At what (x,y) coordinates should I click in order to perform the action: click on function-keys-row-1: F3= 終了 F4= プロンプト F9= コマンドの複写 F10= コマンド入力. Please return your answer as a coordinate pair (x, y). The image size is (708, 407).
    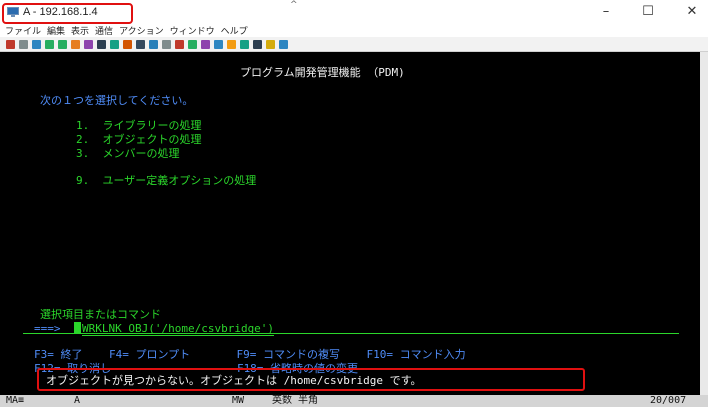
    Looking at the image, I should click on (250, 354).